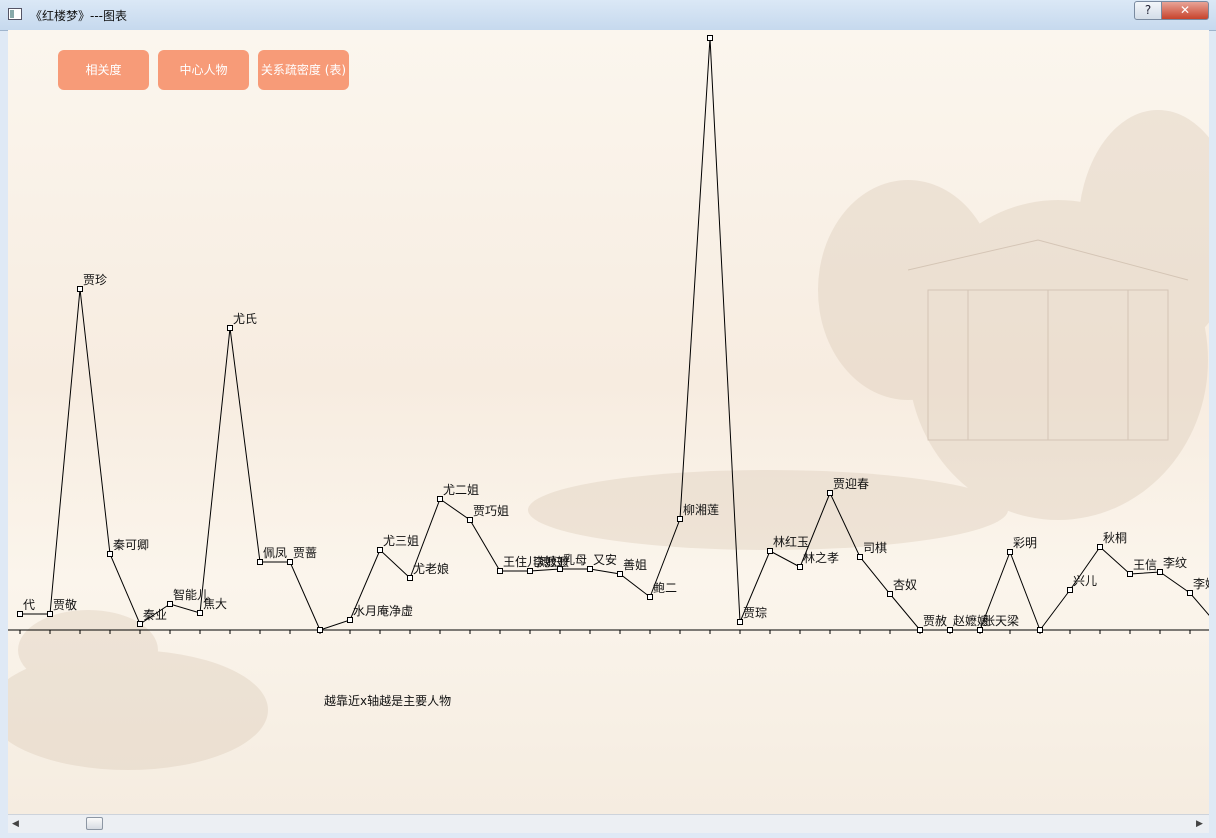  I want to click on horizontal-scrollbar: ◀ ▶, so click(608, 823).